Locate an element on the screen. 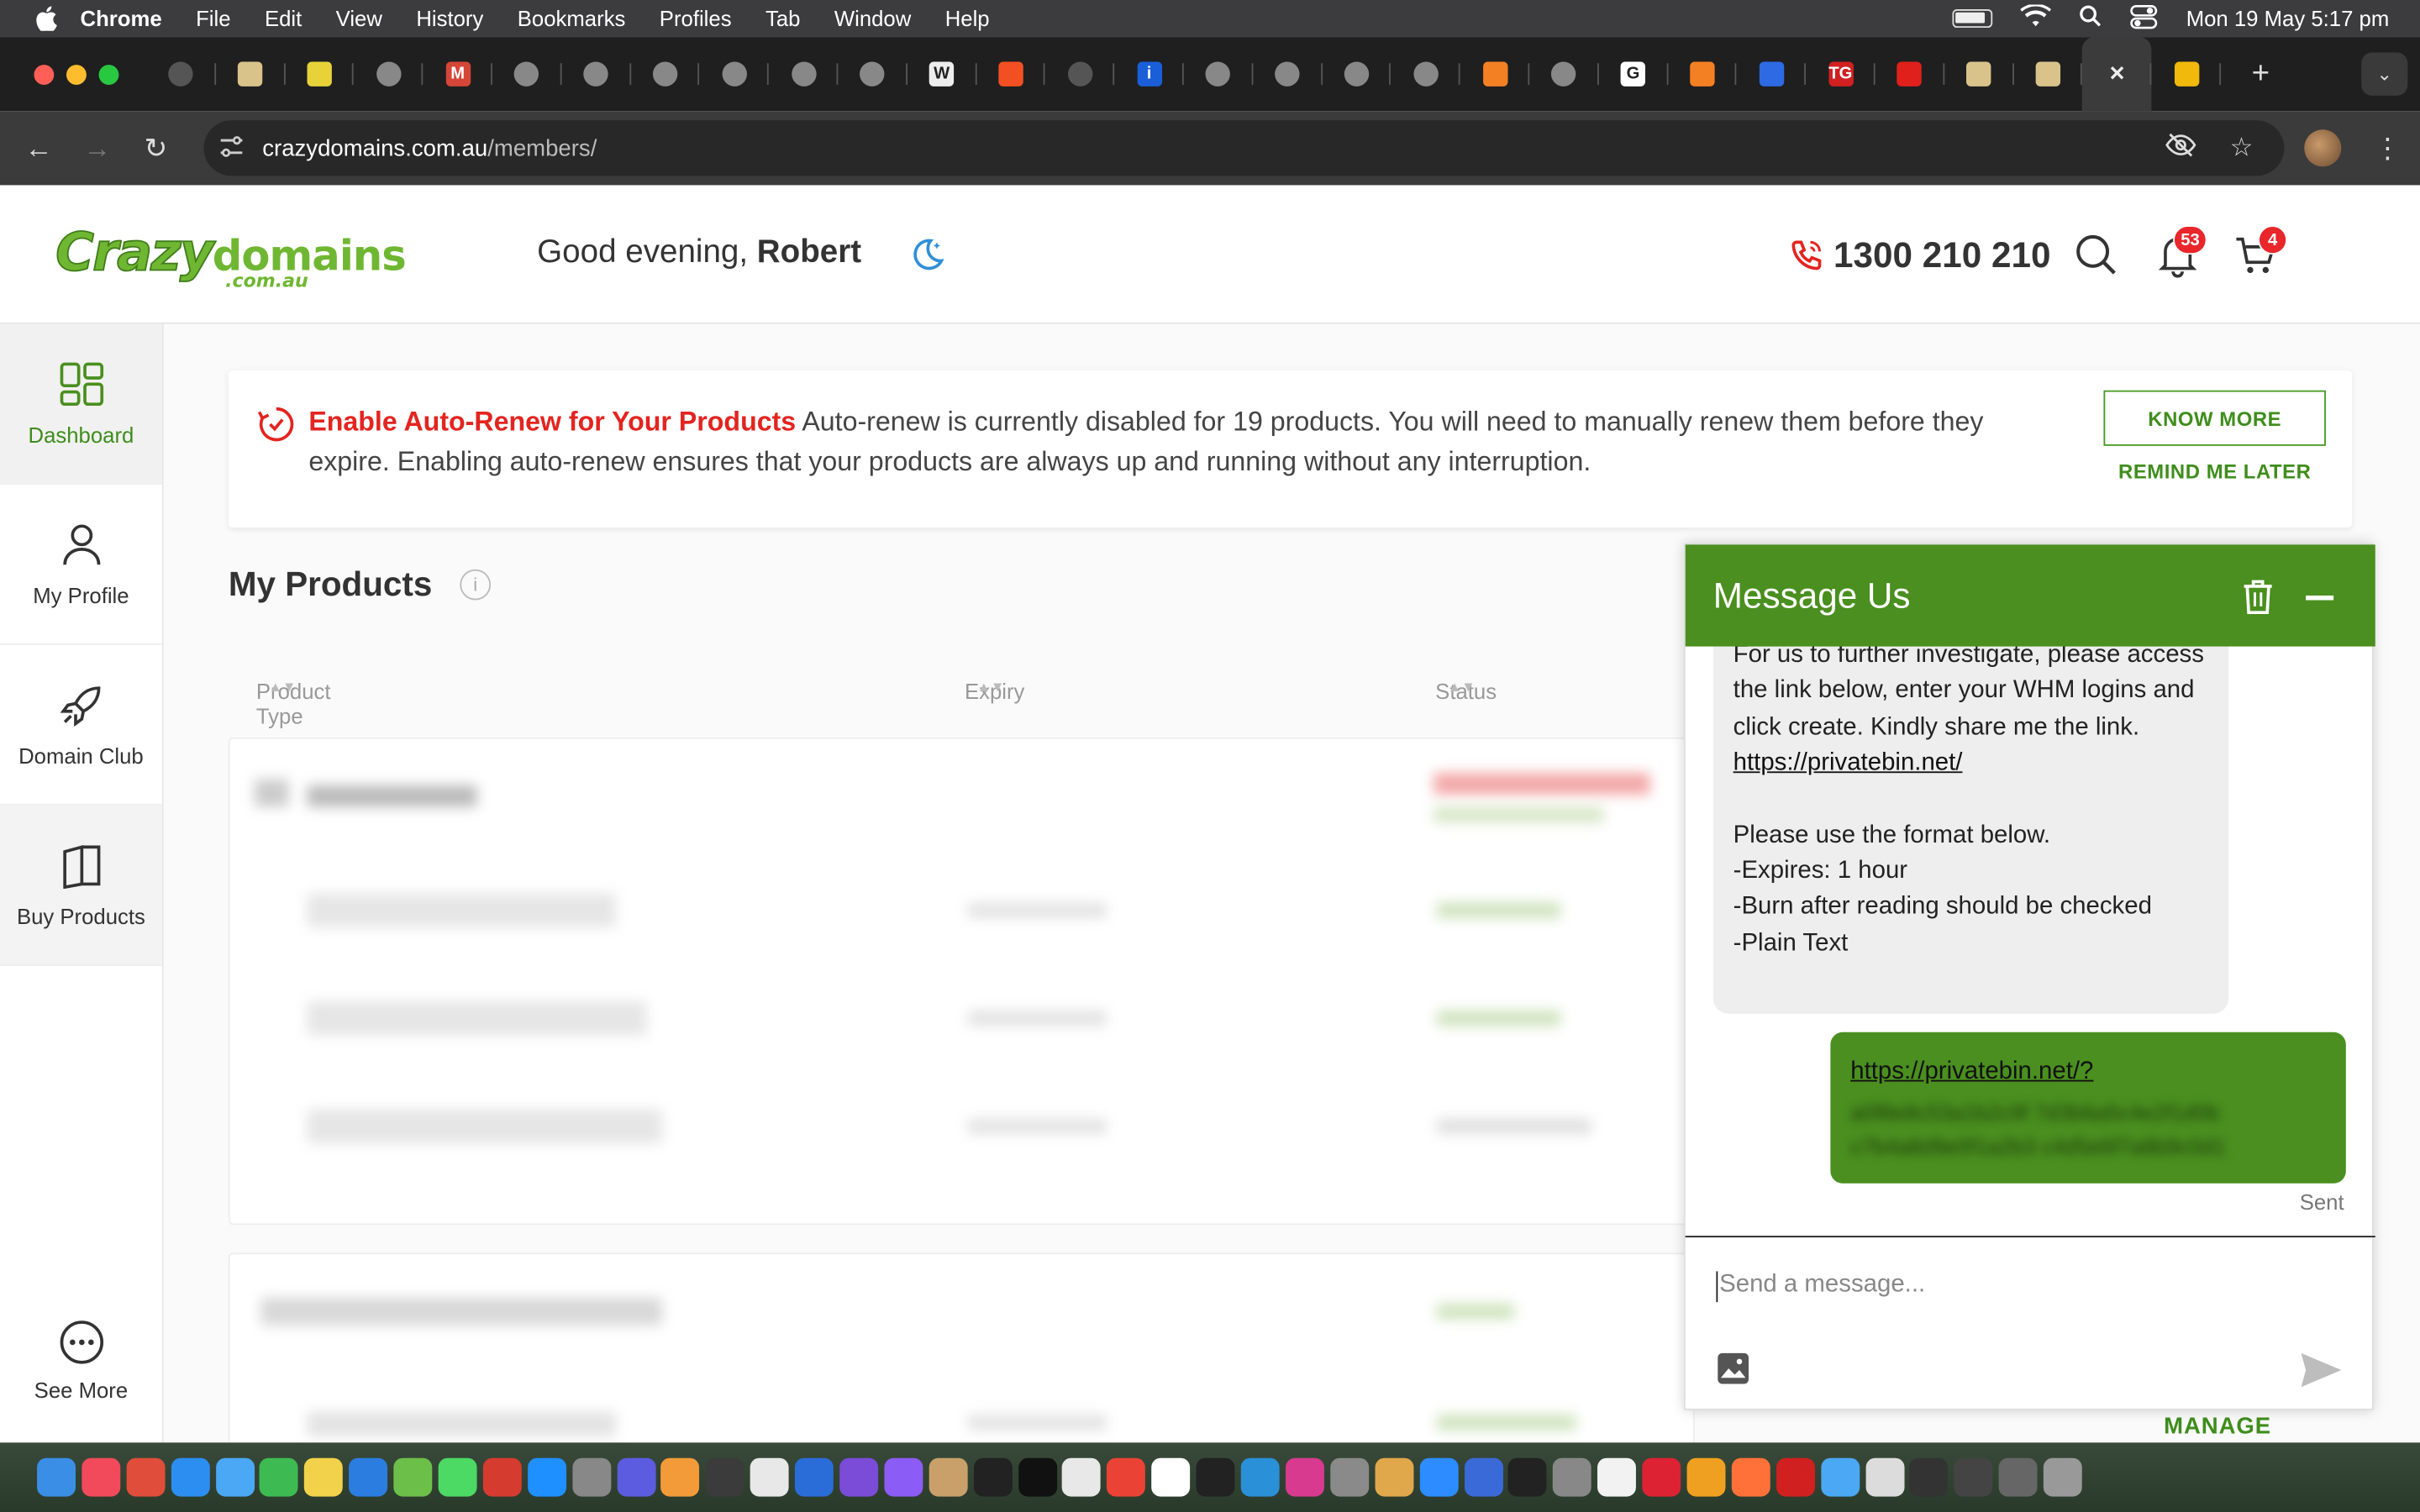 The width and height of the screenshot is (2420, 1512). browser-tab: ✕ is located at coordinates (2117, 74).